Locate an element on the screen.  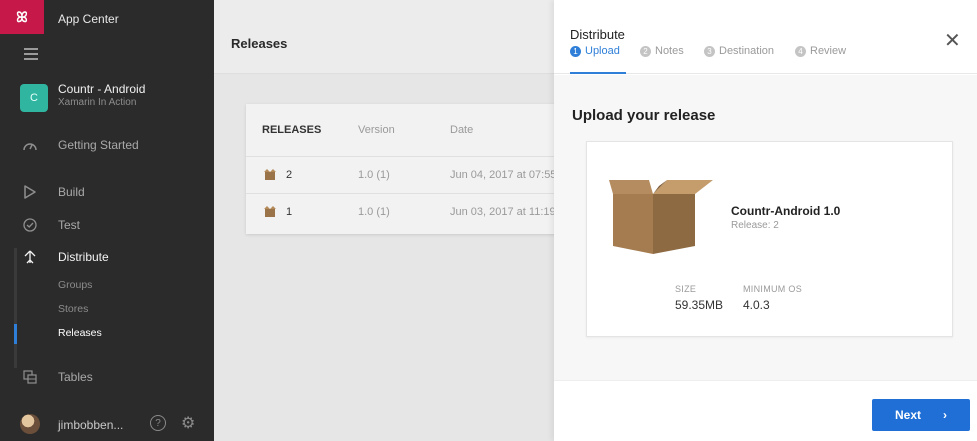
size-value: 59.35MB is located at coordinates (699, 305).